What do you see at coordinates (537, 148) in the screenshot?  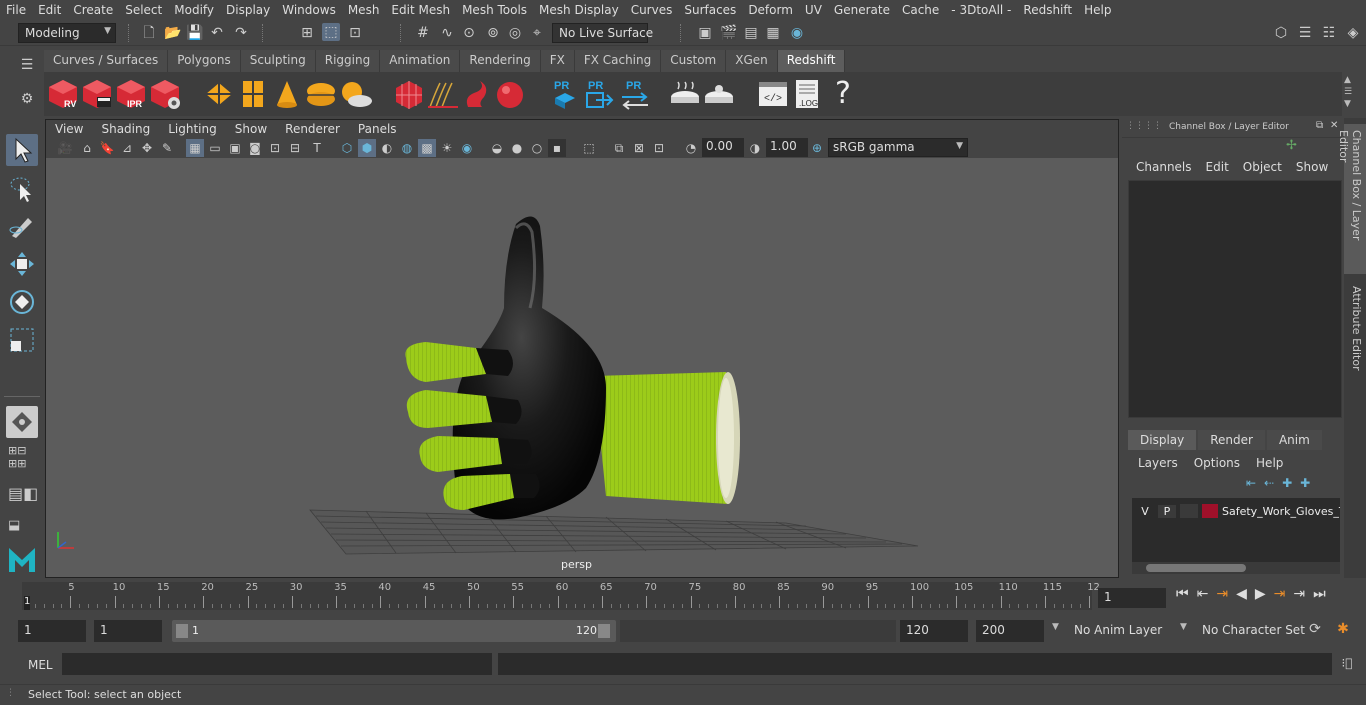 I see `depth-of-field-icon: ○` at bounding box center [537, 148].